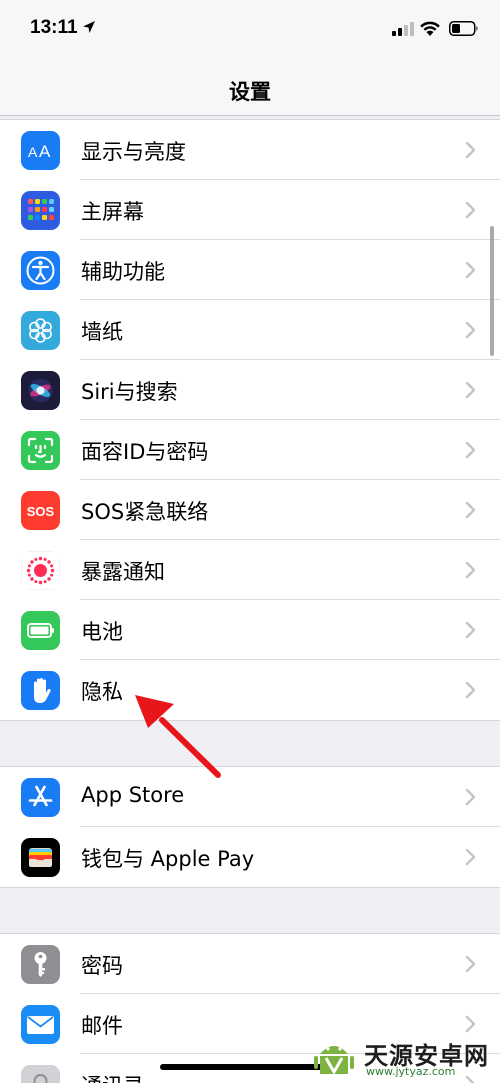  What do you see at coordinates (102, 1026) in the screenshot?
I see `settings-row-label: 邮件` at bounding box center [102, 1026].